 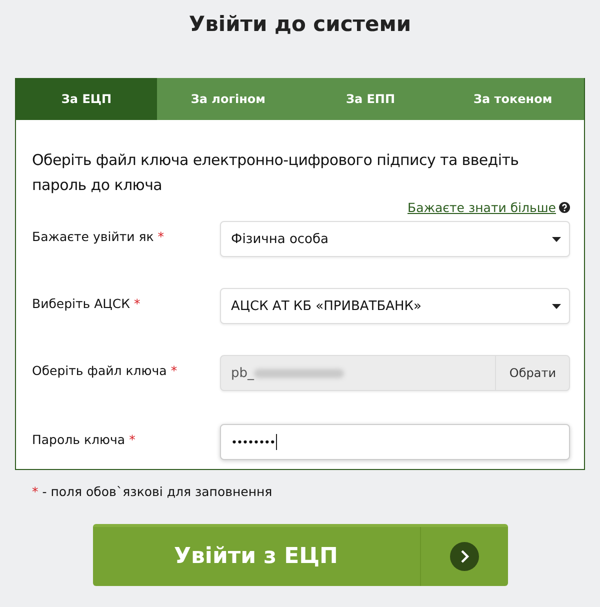 I want to click on dropdown: Фізична особа, so click(x=395, y=239).